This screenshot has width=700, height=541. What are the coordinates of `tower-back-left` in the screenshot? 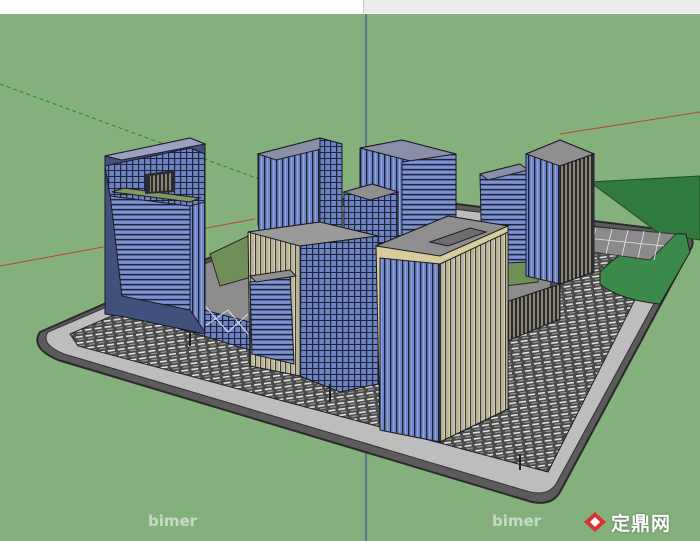 It's located at (155, 236).